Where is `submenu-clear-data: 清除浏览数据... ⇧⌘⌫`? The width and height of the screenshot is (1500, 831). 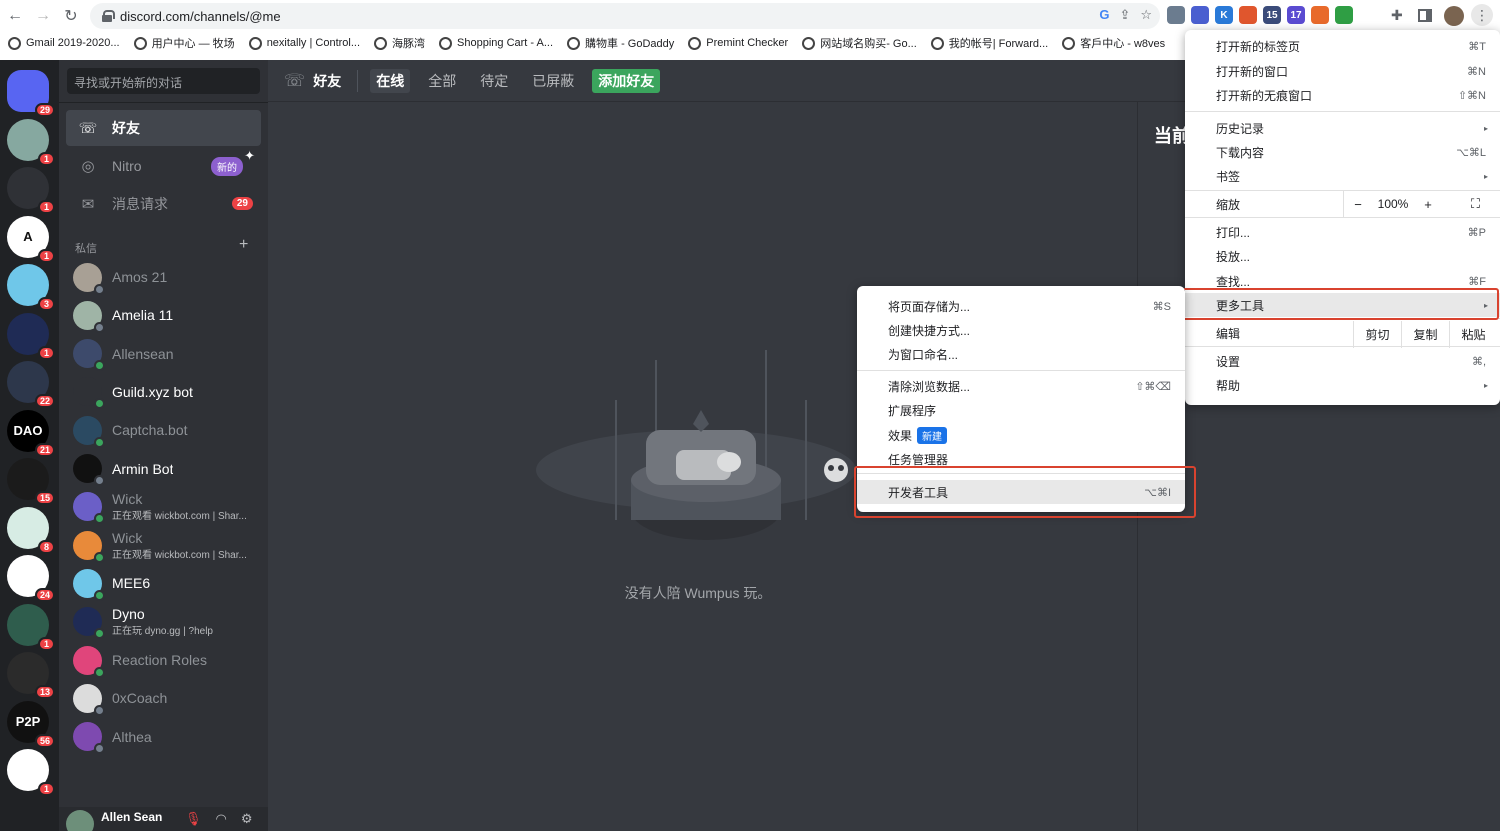
submenu-clear-data: 清除浏览数据... ⇧⌘⌫ is located at coordinates (1021, 386).